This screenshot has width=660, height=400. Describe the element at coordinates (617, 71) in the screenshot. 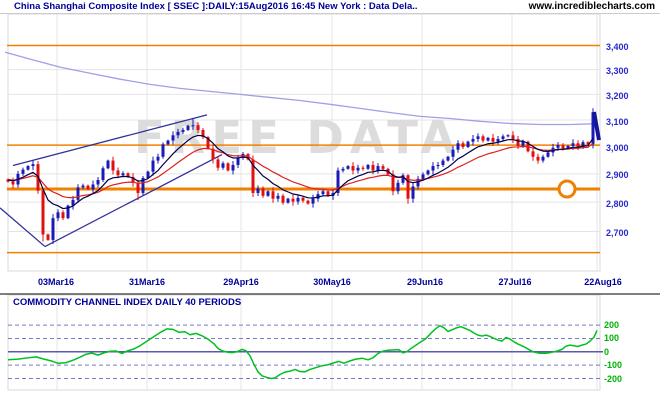

I see `price-axis-label: 3,300` at that location.